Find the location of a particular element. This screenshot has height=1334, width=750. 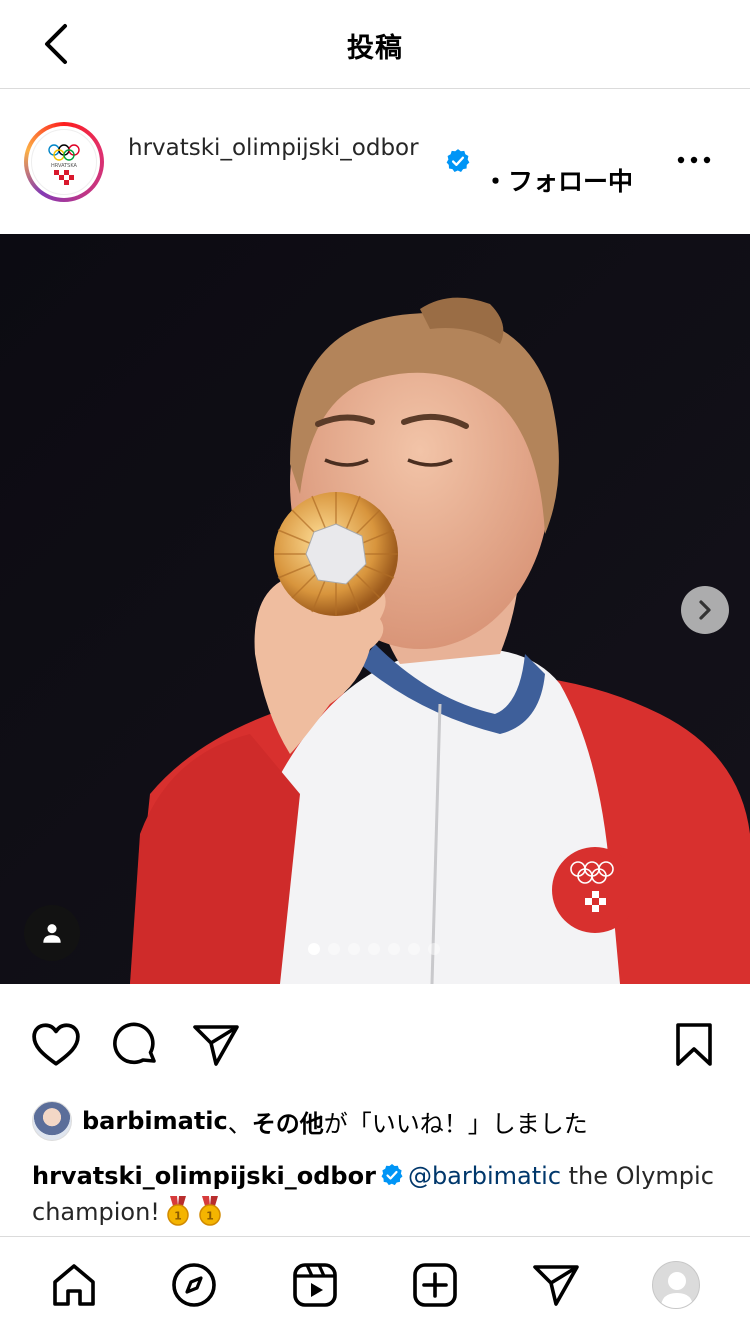

caption-mention: @barbimatic is located at coordinates (484, 1176).